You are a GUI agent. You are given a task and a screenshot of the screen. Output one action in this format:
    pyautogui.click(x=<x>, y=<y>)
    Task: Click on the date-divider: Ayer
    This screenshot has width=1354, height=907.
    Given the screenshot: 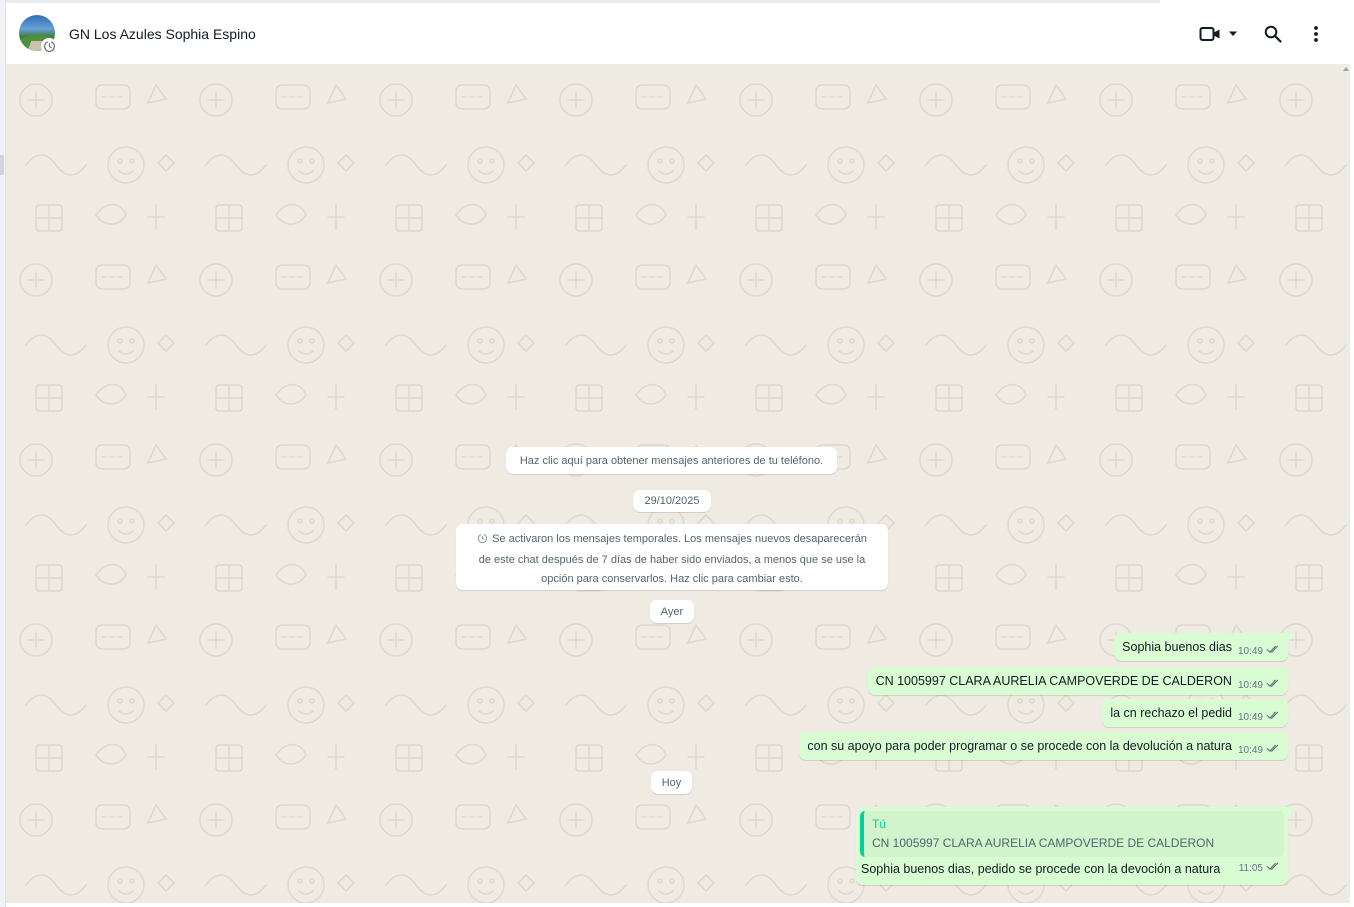 What is the action you would take?
    pyautogui.click(x=672, y=611)
    